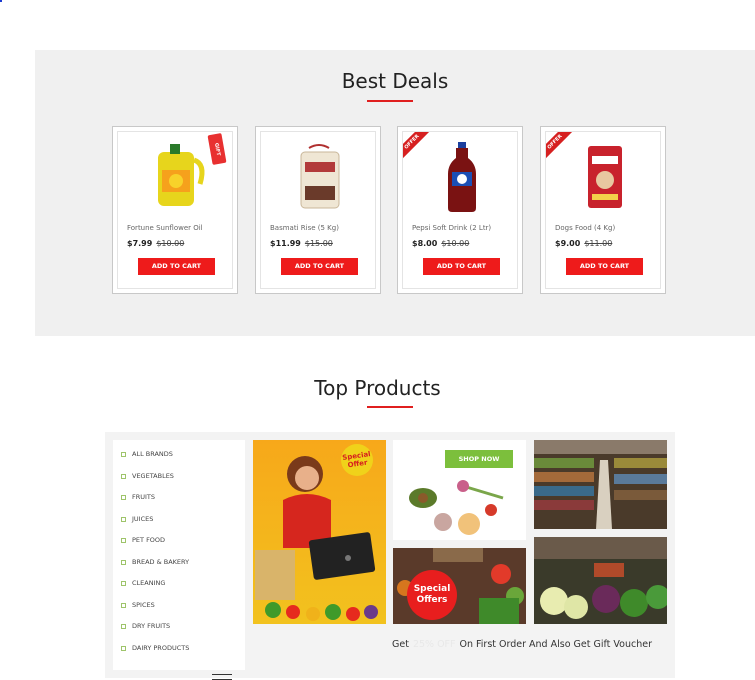  I want to click on promo-prefix: Get, so click(400, 644).